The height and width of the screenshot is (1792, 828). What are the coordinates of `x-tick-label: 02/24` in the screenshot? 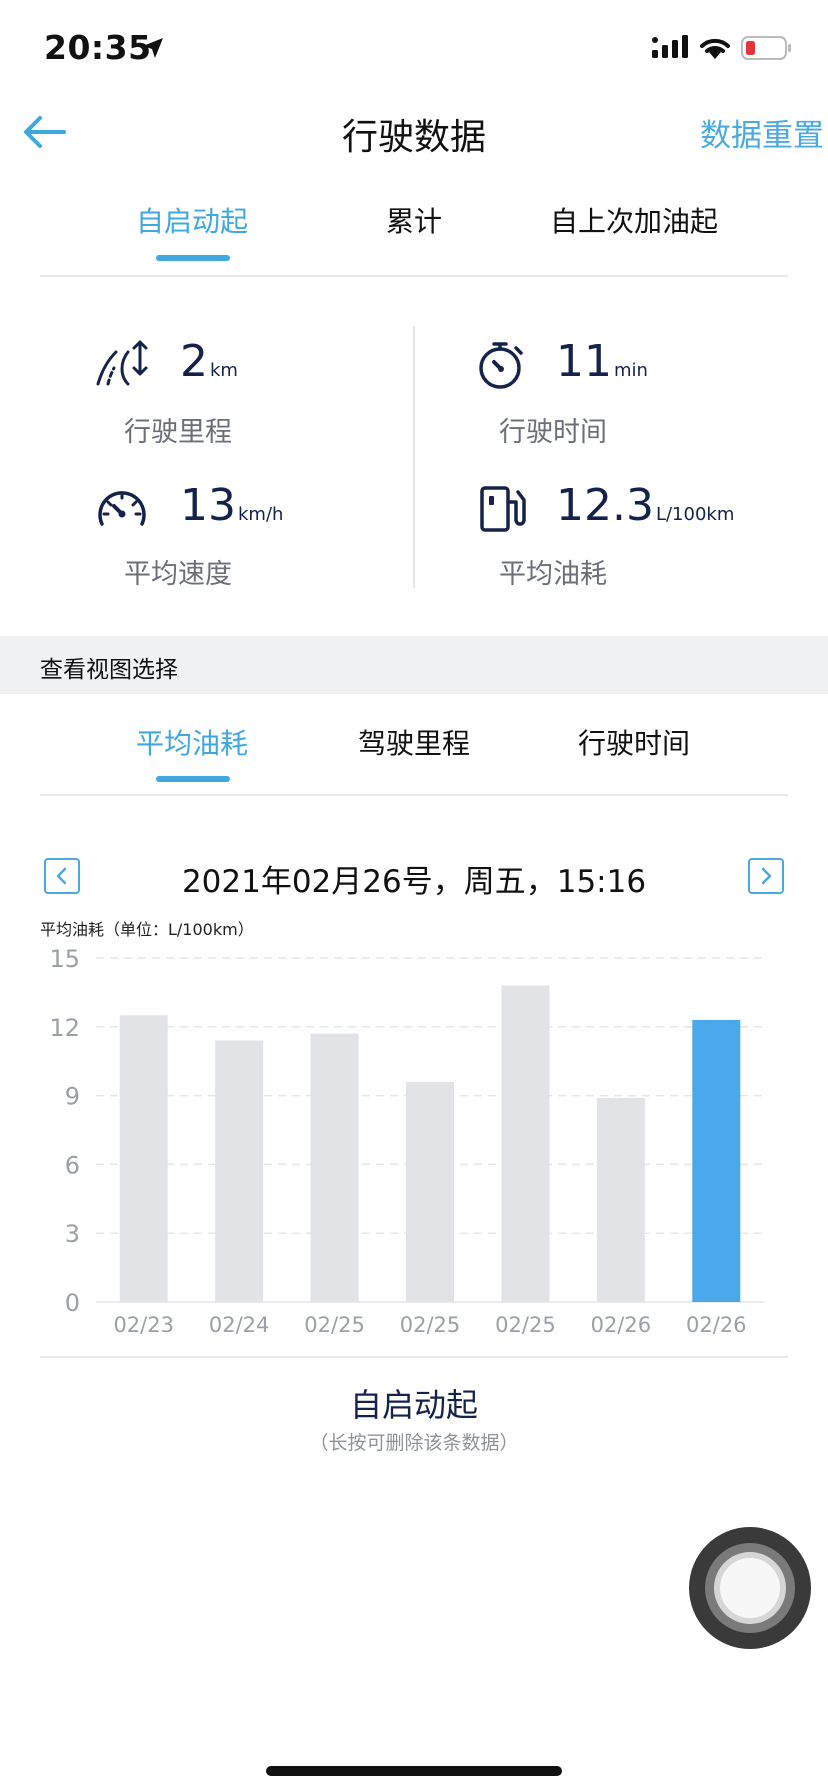 It's located at (239, 1325).